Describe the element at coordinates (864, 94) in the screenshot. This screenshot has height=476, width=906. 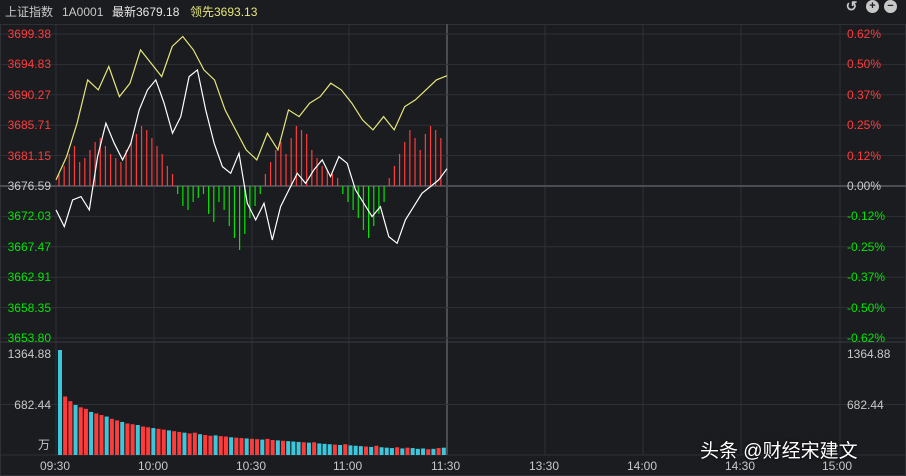
I see `percent-label-right: 0.37%` at that location.